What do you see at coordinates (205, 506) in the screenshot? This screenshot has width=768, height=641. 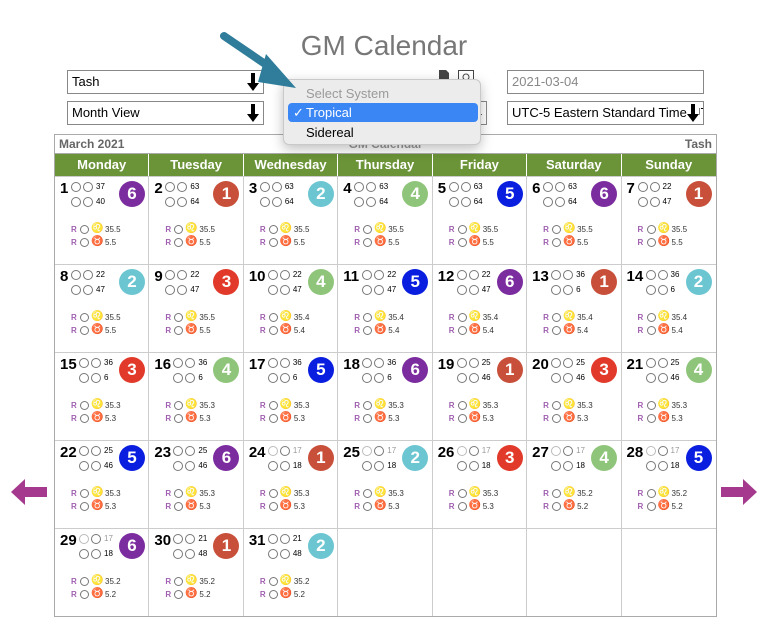 I see `retrograde-value: 5.3` at bounding box center [205, 506].